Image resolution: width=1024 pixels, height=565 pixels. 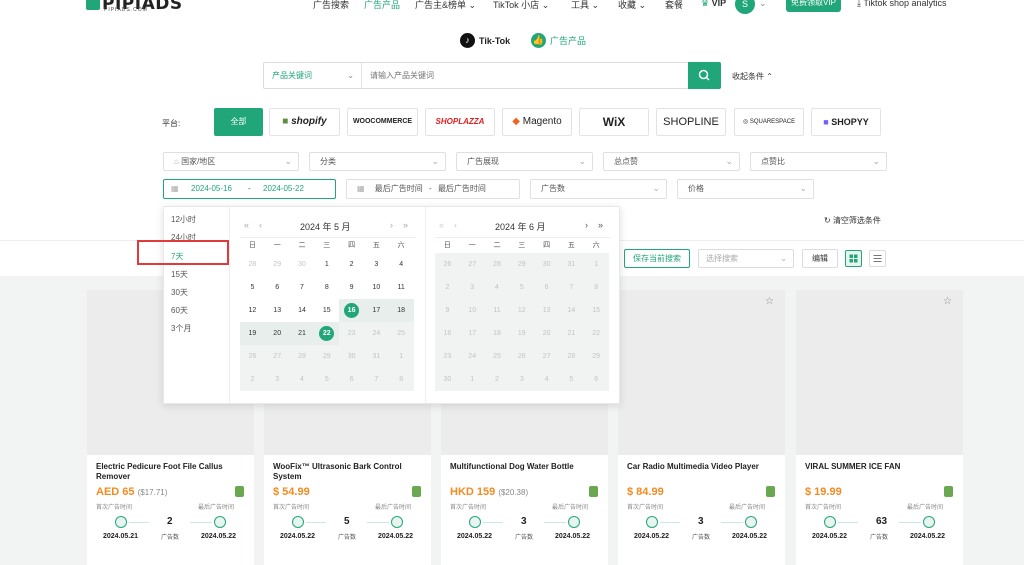 I want to click on product-title: Multifunctional Dog Water Bottle, so click(x=525, y=467).